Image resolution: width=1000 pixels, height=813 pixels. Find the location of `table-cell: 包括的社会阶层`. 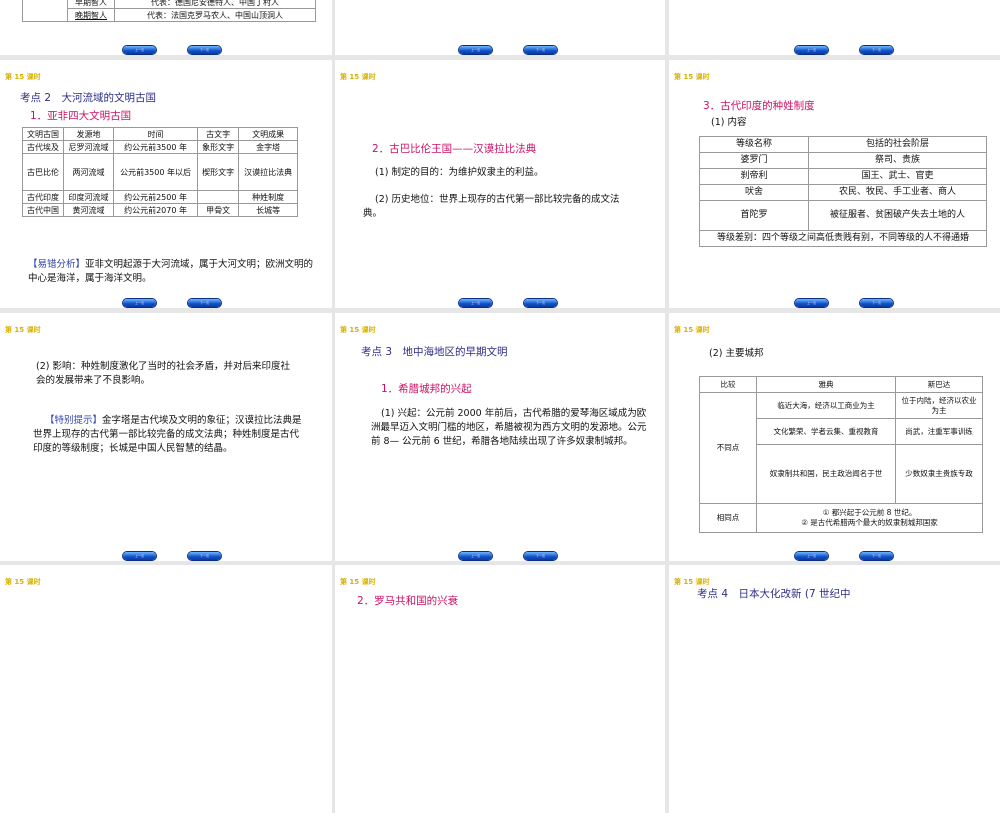

table-cell: 包括的社会阶层 is located at coordinates (897, 144).